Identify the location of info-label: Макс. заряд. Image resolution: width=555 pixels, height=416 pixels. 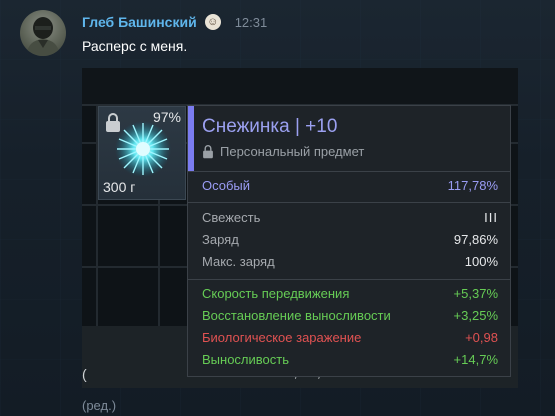
(238, 261).